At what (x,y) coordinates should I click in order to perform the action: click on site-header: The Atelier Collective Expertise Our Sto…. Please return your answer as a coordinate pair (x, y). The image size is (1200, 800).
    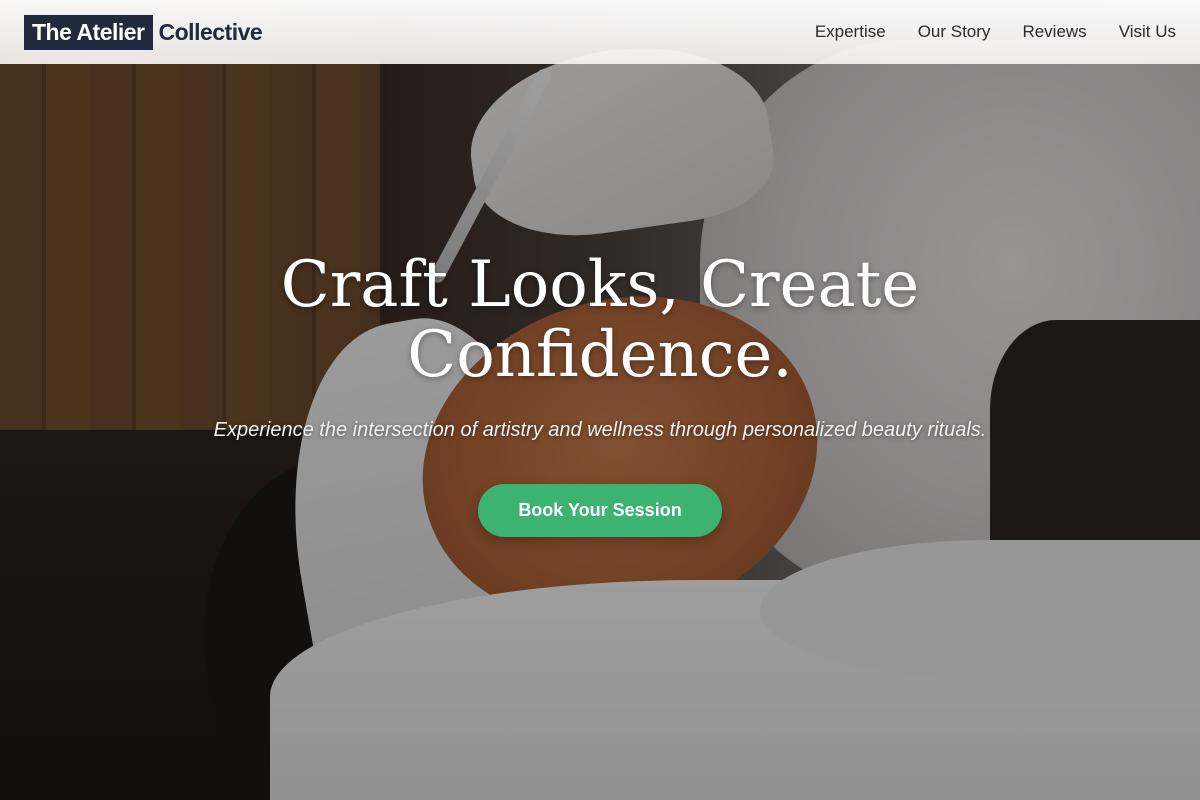
    Looking at the image, I should click on (600, 32).